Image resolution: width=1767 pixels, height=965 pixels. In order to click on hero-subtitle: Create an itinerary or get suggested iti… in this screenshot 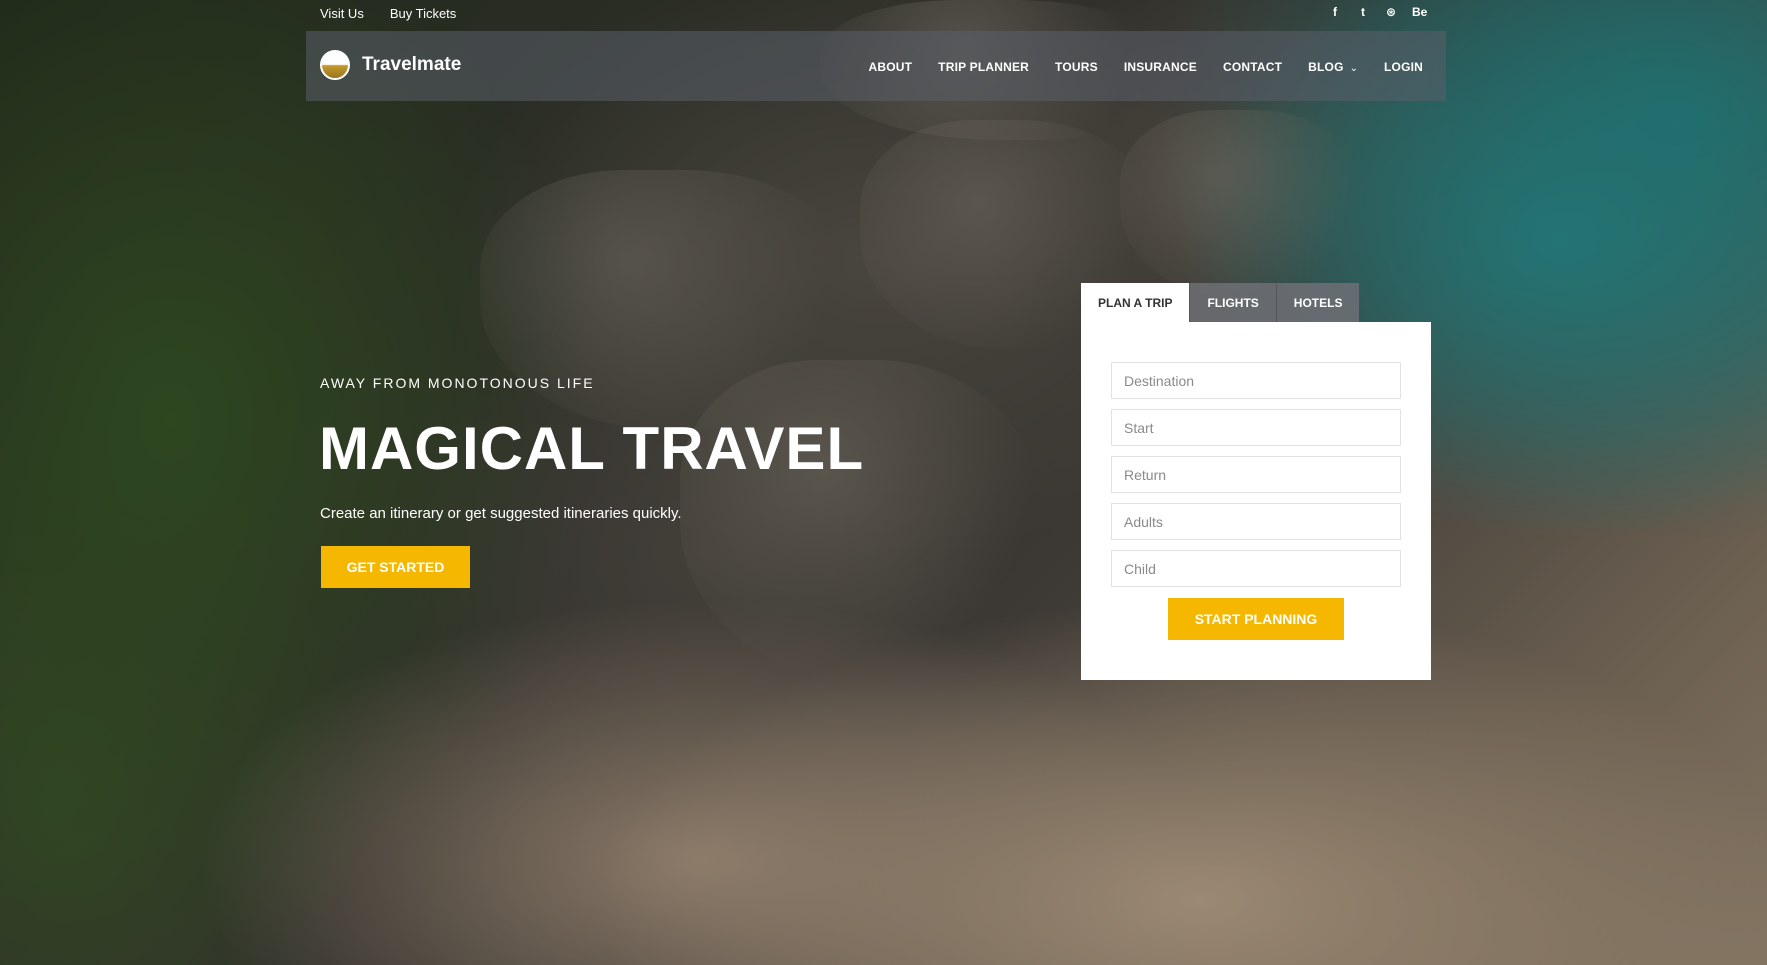, I will do `click(501, 513)`.